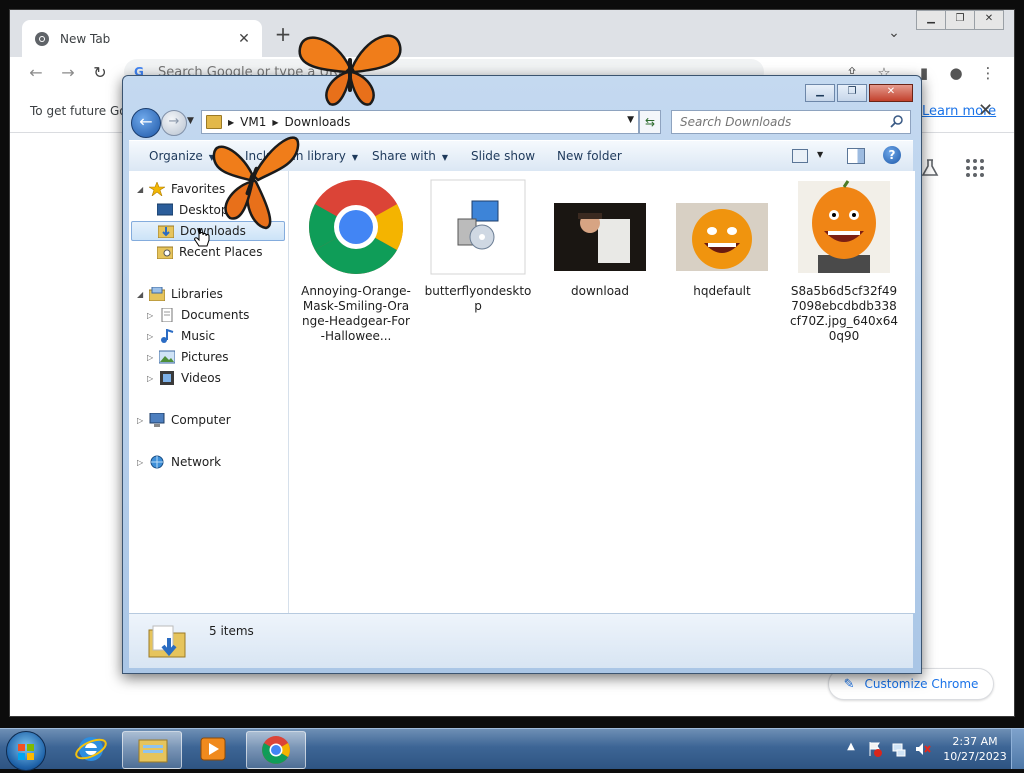 The width and height of the screenshot is (1024, 773). What do you see at coordinates (190, 121) in the screenshot?
I see `recent-locations-chevron-icon: ▼` at bounding box center [190, 121].